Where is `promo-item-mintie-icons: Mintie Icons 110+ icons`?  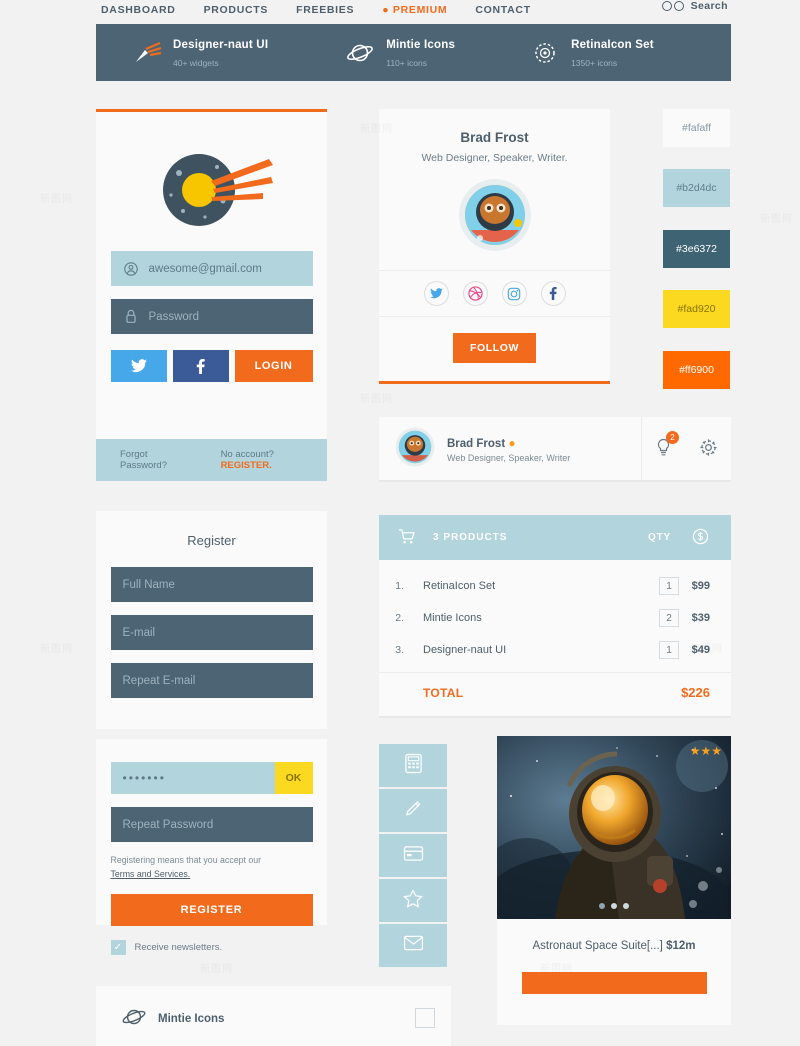 promo-item-mintie-icons: Mintie Icons 110+ icons is located at coordinates (400, 53).